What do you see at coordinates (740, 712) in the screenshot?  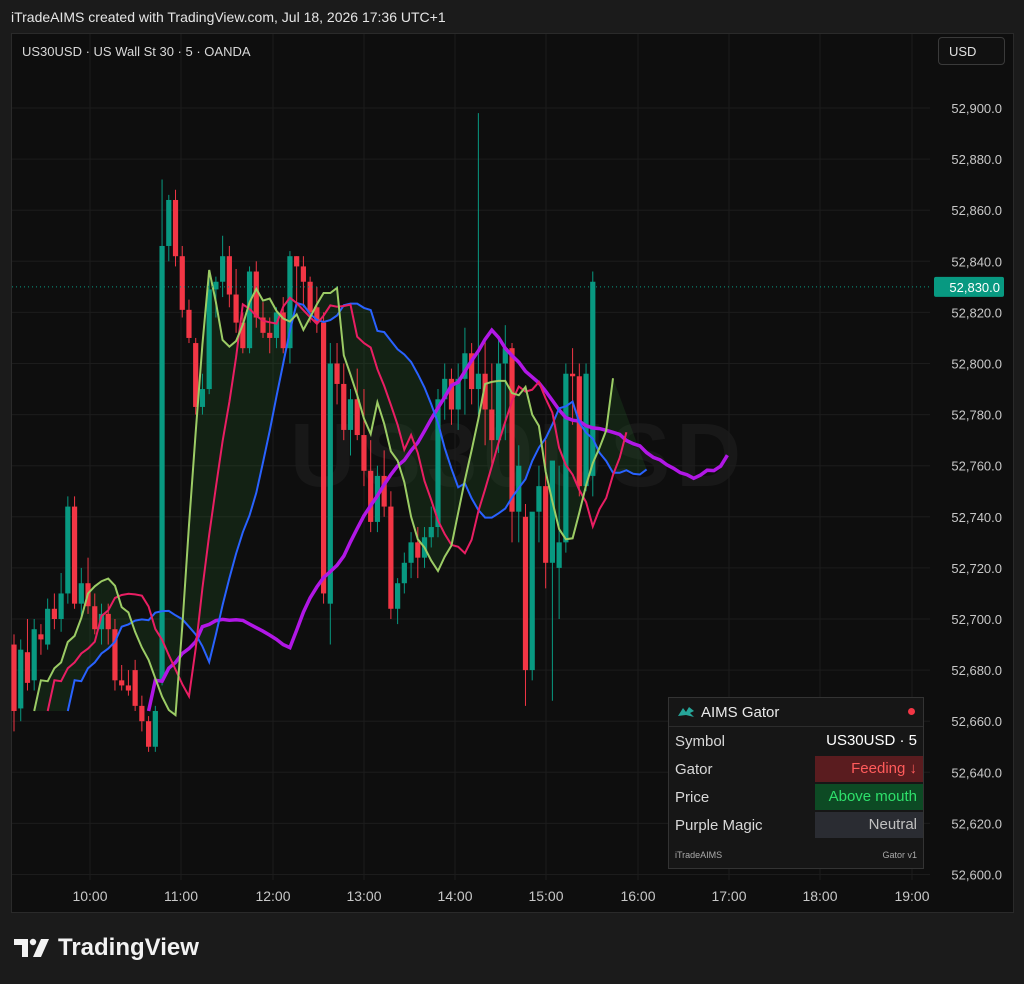 I see `panel-title: AIMS Gator` at bounding box center [740, 712].